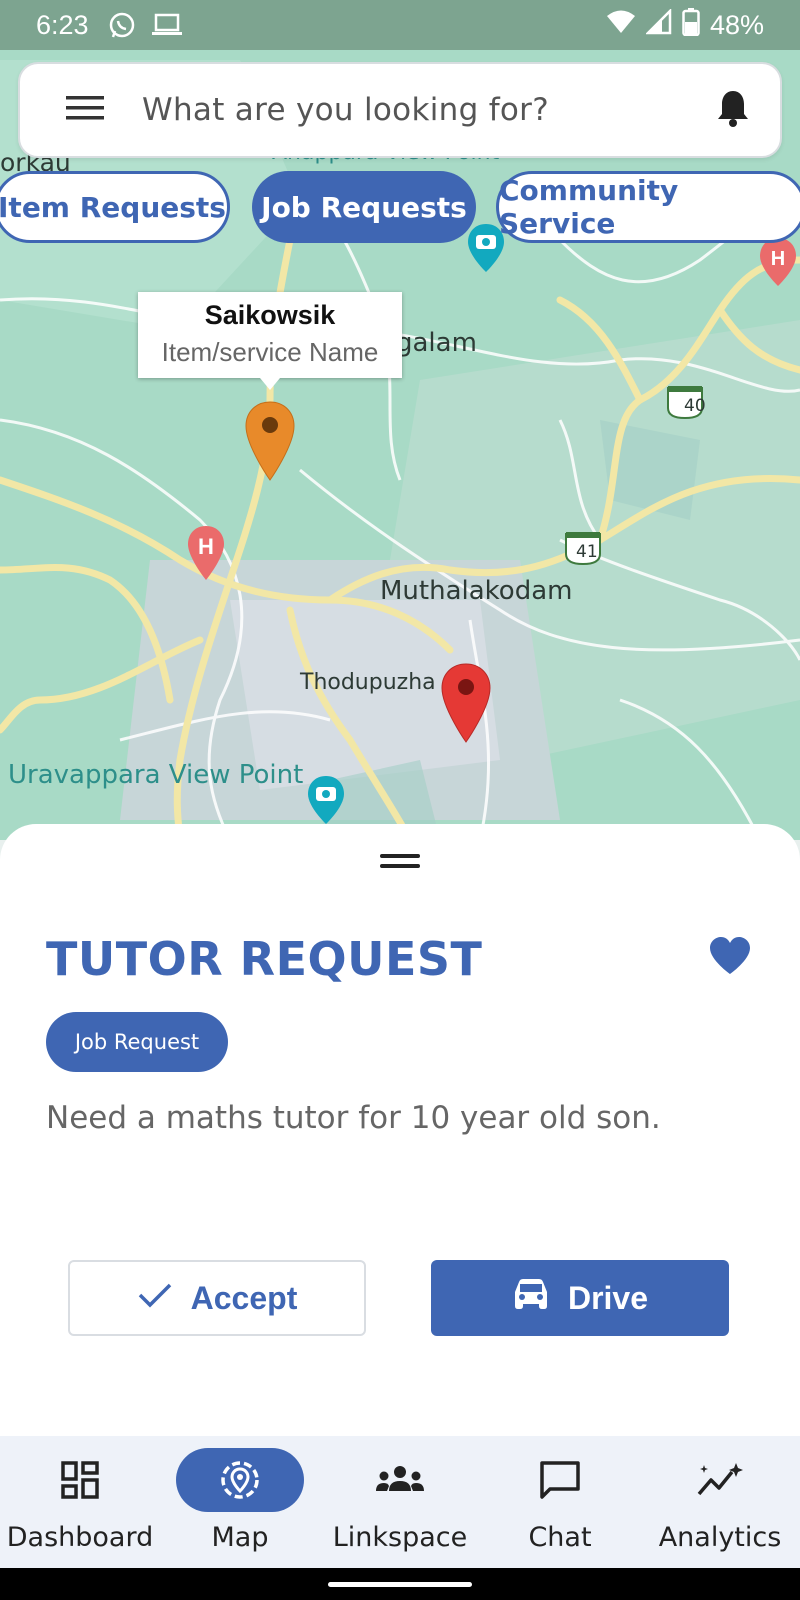 This screenshot has width=800, height=1600. What do you see at coordinates (429, 110) in the screenshot?
I see `search-input: What are you looking for?` at bounding box center [429, 110].